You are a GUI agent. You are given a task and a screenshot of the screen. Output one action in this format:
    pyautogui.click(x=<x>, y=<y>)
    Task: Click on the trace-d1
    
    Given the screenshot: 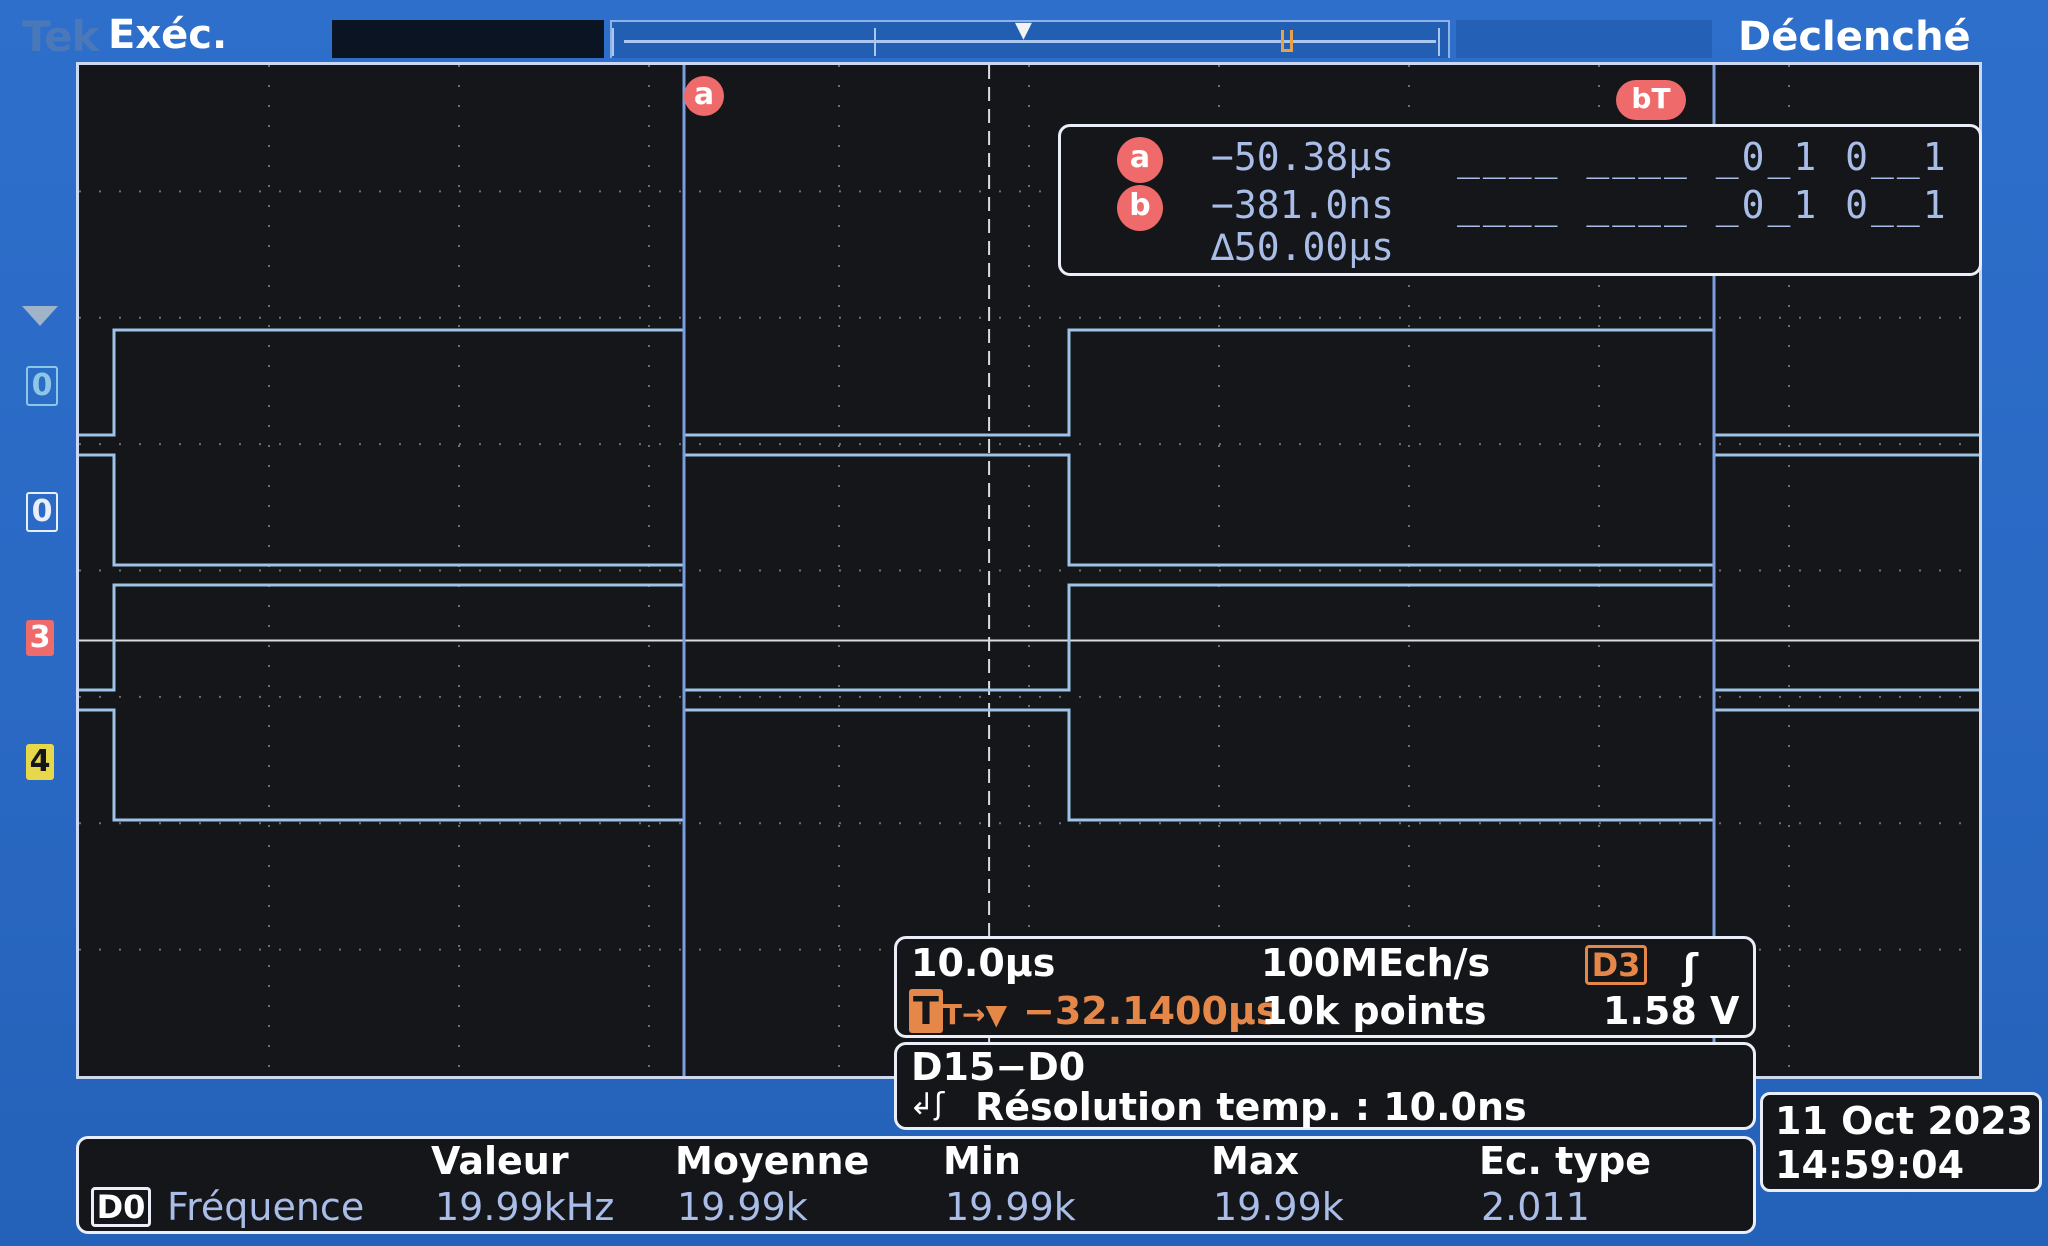 What is the action you would take?
    pyautogui.click(x=1029, y=510)
    